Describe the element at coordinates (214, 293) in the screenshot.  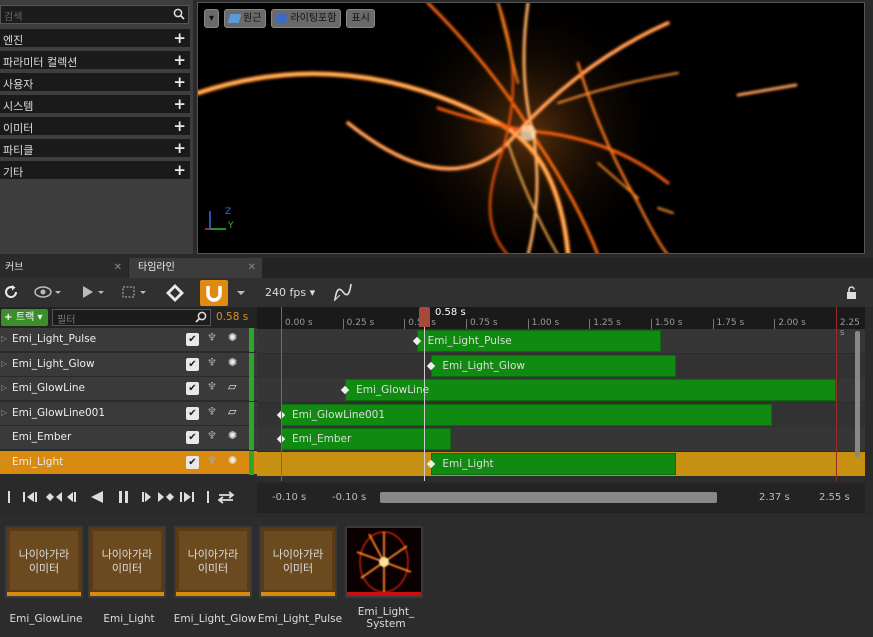
I see `snap-button` at that location.